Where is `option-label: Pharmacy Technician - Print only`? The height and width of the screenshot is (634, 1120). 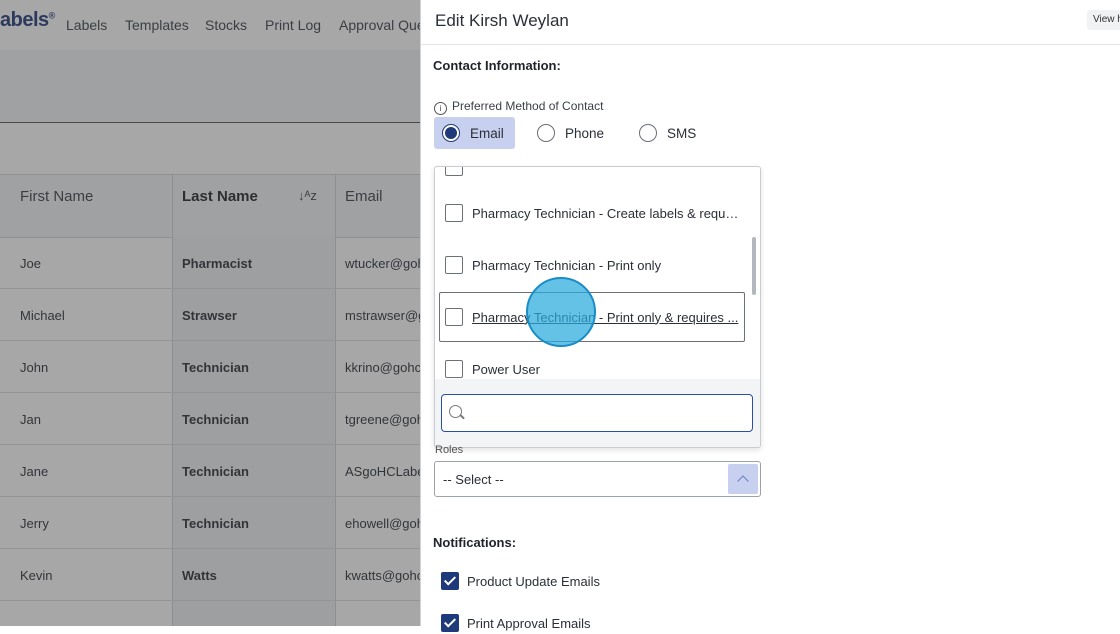
option-label: Pharmacy Technician - Print only is located at coordinates (567, 265).